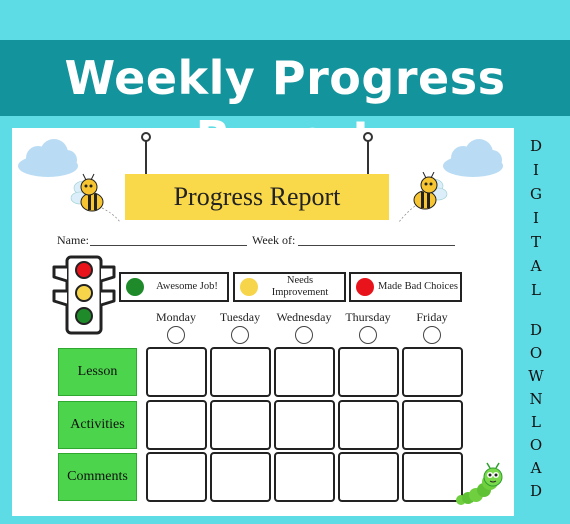 Image resolution: width=570 pixels, height=524 pixels. I want to click on day-checkbox-friday, so click(432, 335).